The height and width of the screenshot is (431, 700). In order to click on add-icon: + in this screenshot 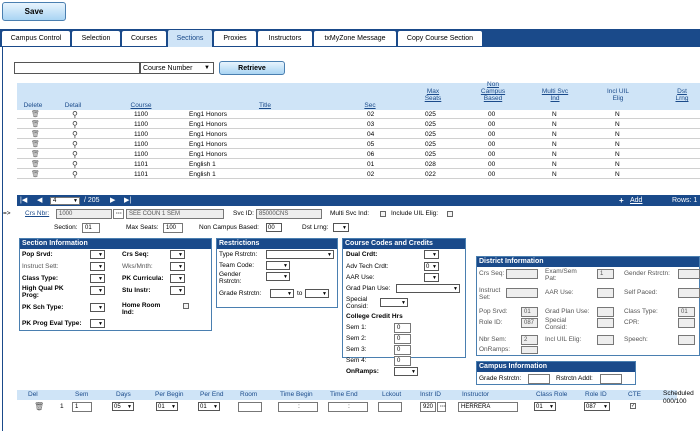, I will do `click(621, 200)`.